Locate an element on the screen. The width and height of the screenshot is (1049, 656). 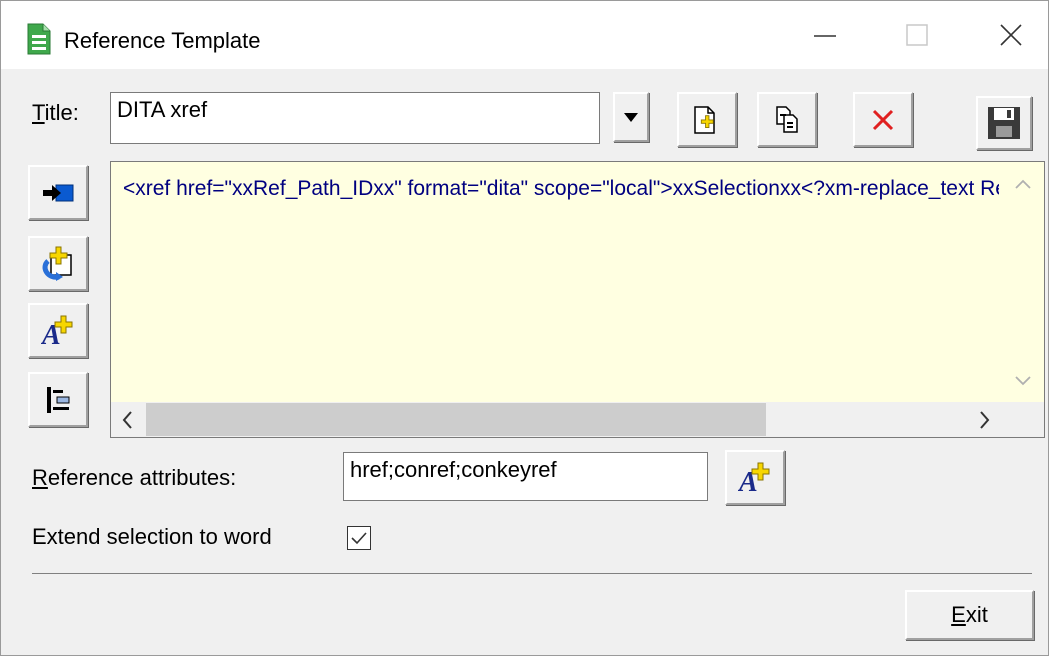
horizontal-scroll-thumb is located at coordinates (456, 419).